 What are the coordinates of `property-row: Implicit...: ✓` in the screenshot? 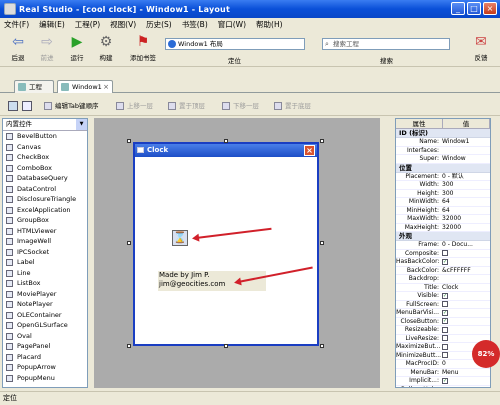 It's located at (443, 381).